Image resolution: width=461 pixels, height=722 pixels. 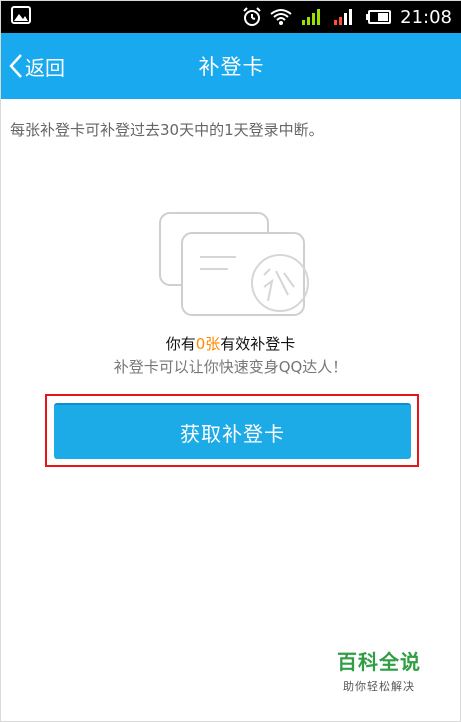 I want to click on get-card-button: 获取补登卡, so click(x=232, y=431).